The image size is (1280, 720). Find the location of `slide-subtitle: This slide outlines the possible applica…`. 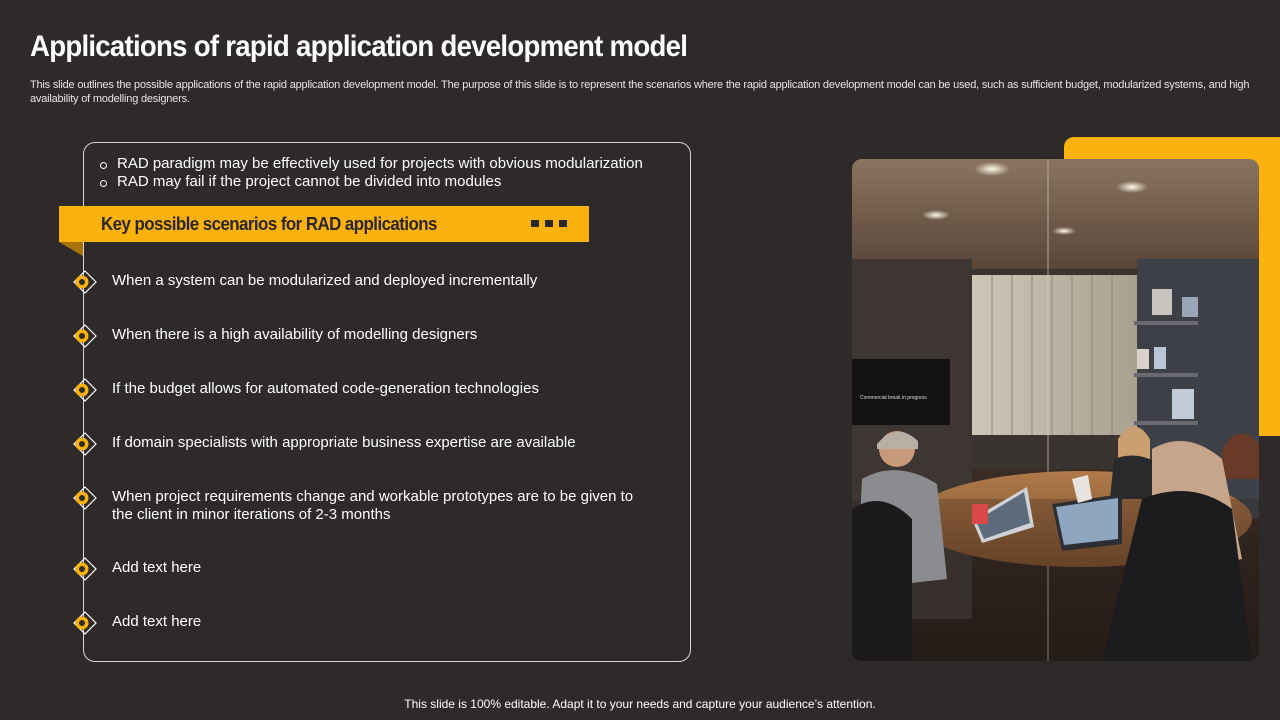

slide-subtitle: This slide outlines the possible applica… is located at coordinates (640, 92).